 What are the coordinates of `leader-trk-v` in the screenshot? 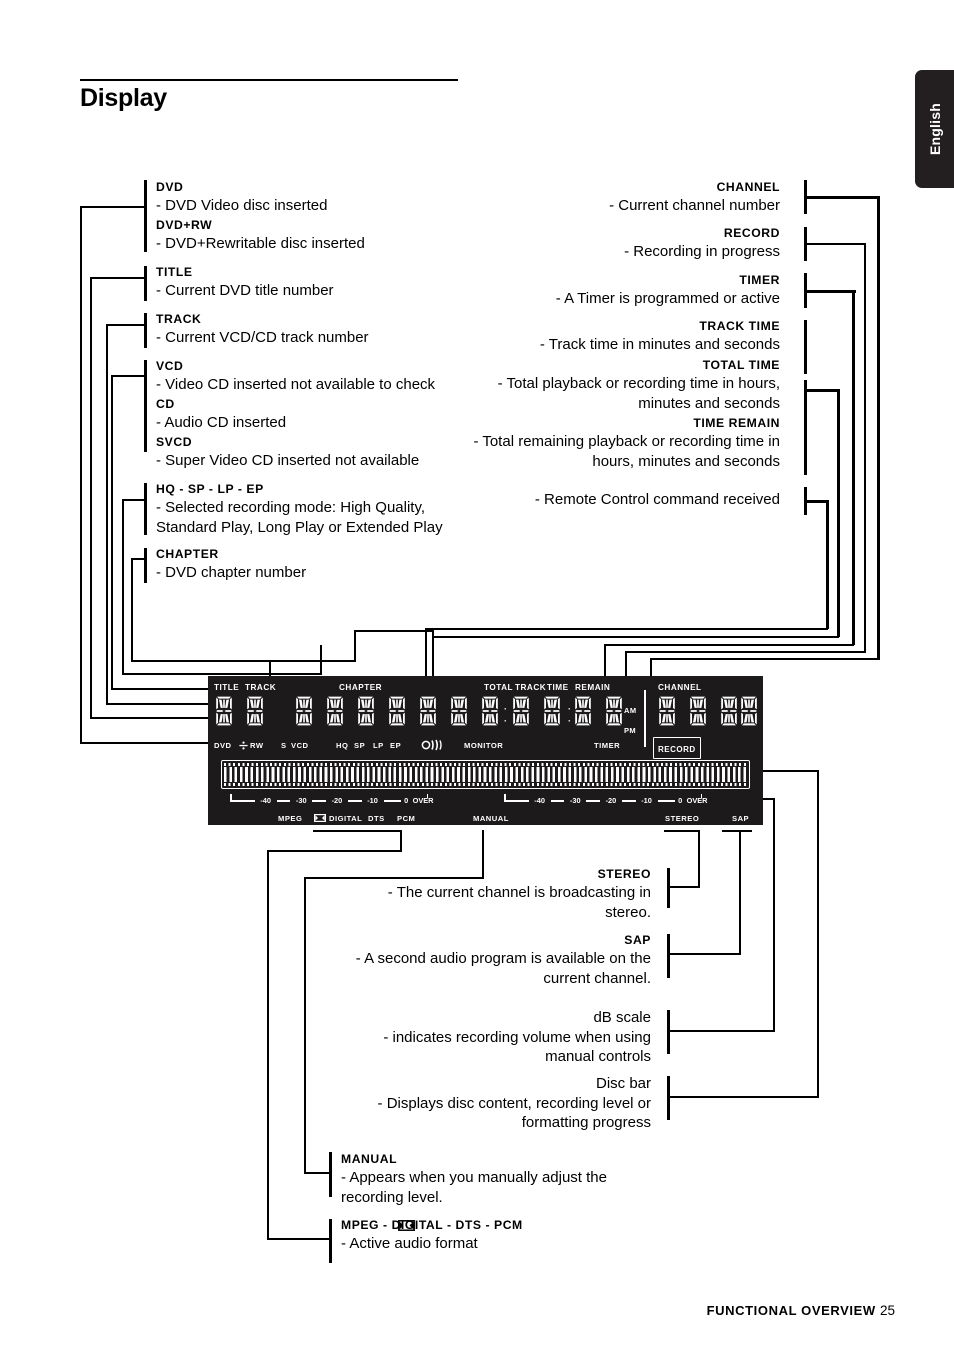 It's located at (107, 514).